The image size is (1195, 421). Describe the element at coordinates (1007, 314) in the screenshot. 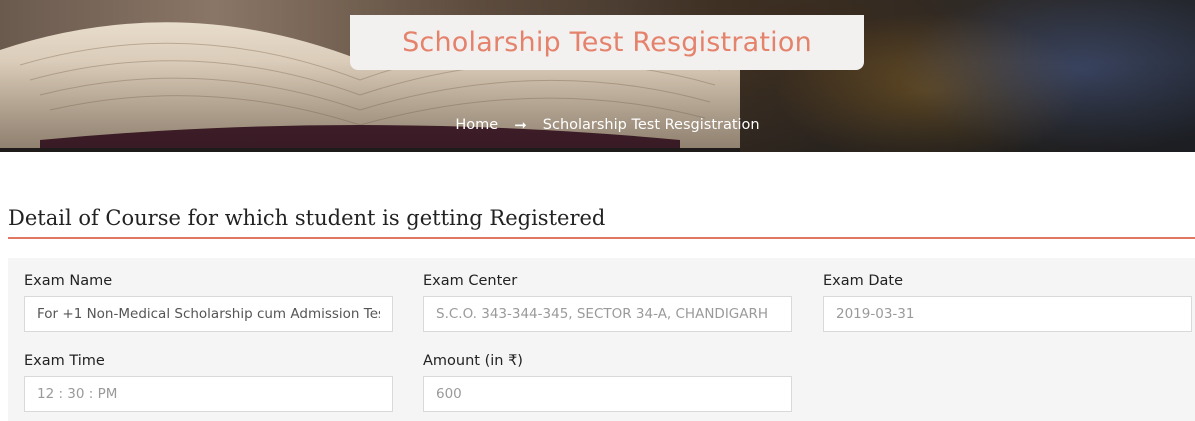

I see `exam-date-field` at that location.